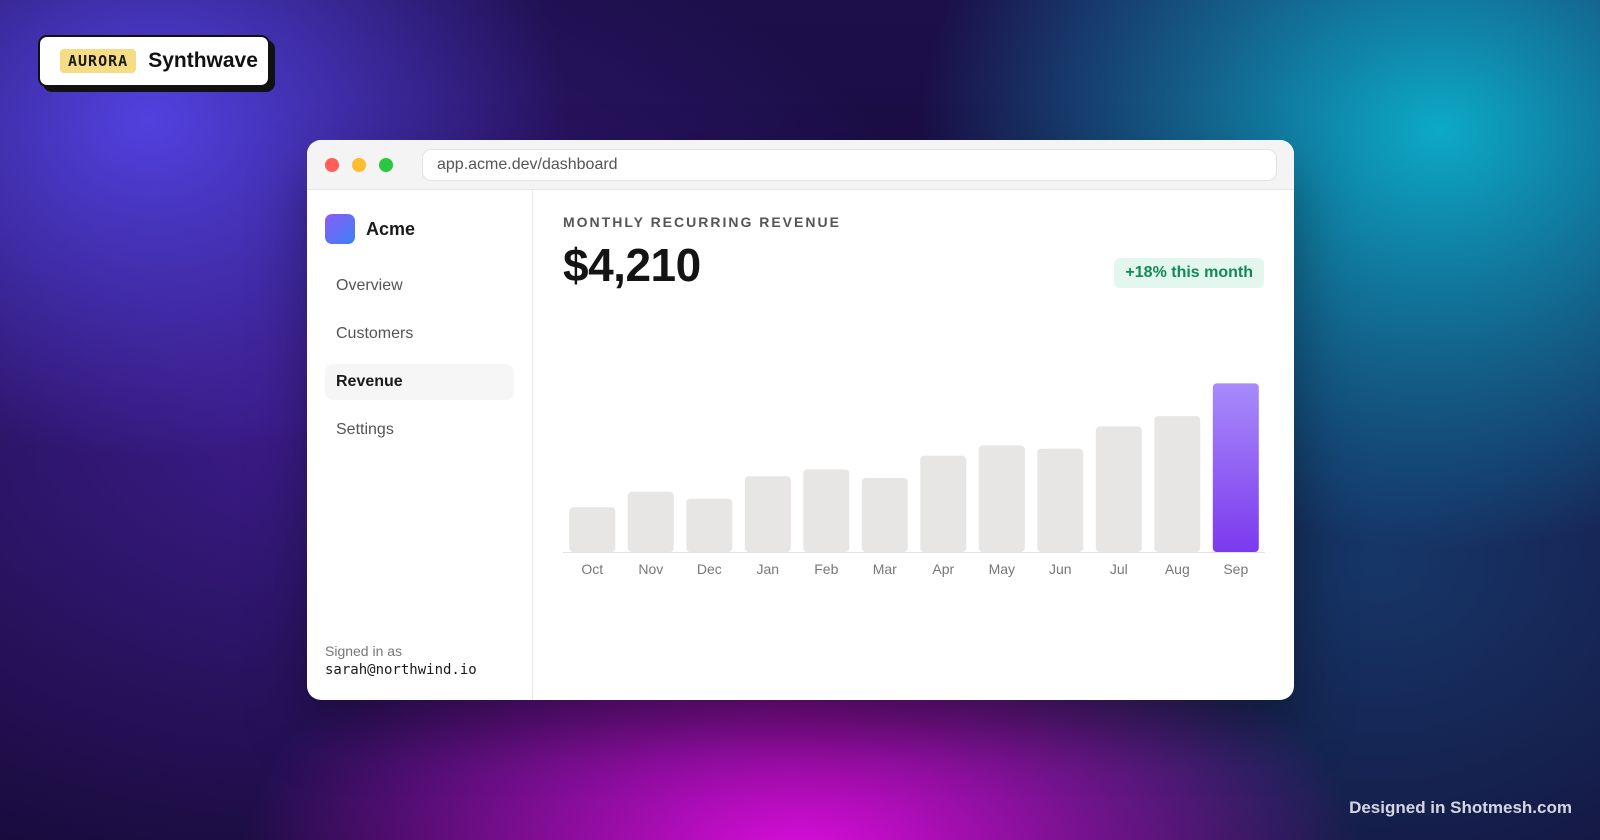 The width and height of the screenshot is (1600, 840). Describe the element at coordinates (1060, 569) in the screenshot. I see `x-tick-label: Jun` at that location.